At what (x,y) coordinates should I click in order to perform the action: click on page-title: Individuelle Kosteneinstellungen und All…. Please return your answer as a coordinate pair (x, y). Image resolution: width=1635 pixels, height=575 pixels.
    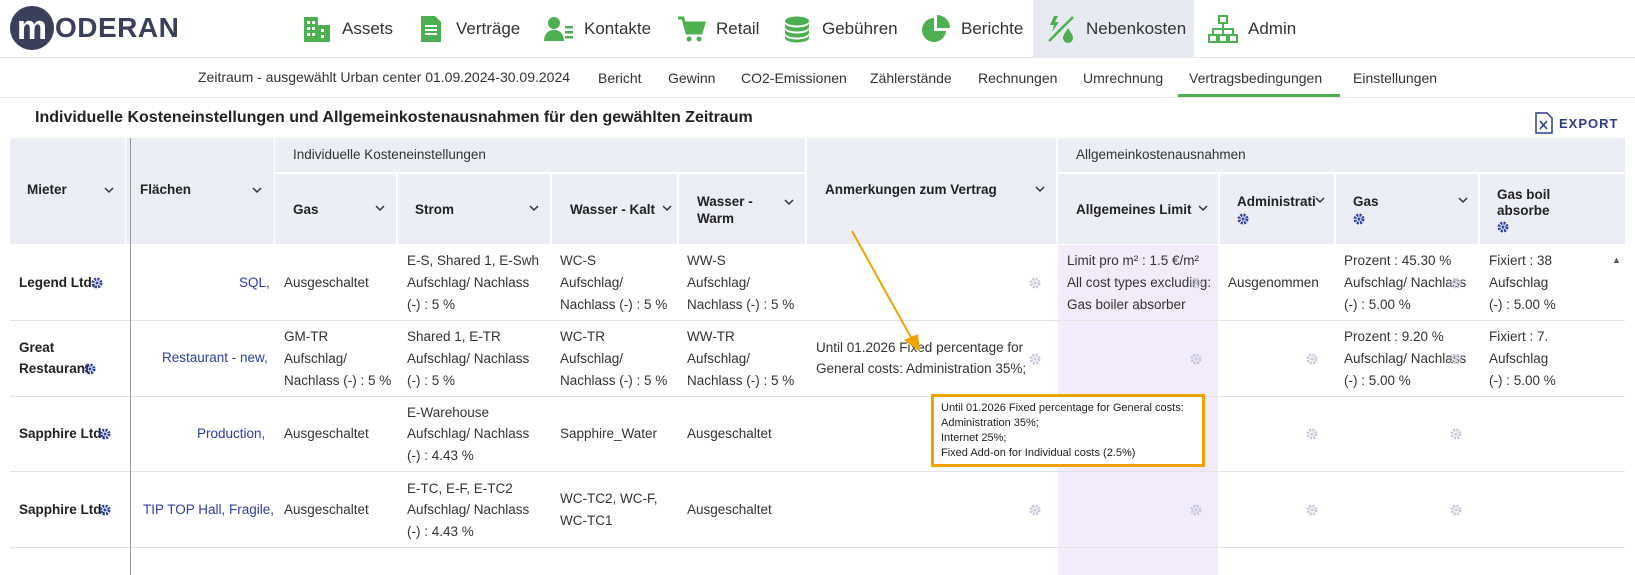
    Looking at the image, I should click on (394, 117).